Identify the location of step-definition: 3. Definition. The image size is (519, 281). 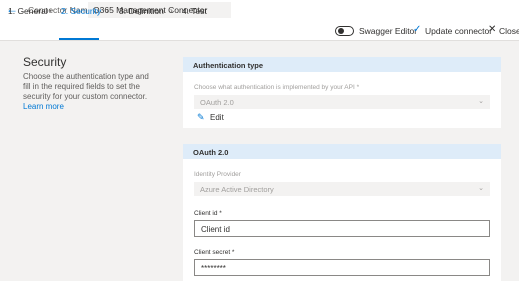
(141, 11).